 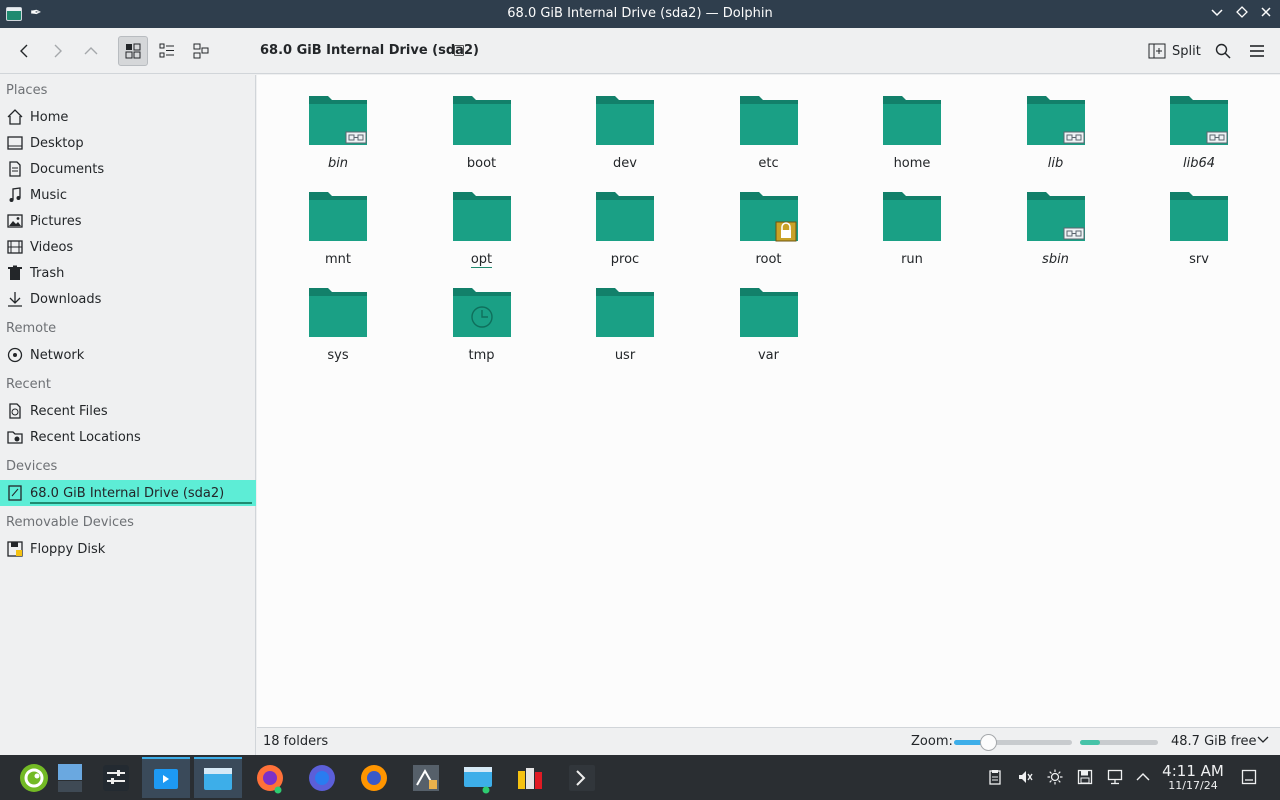 I want to click on notifications-icon, so click(x=1249, y=777).